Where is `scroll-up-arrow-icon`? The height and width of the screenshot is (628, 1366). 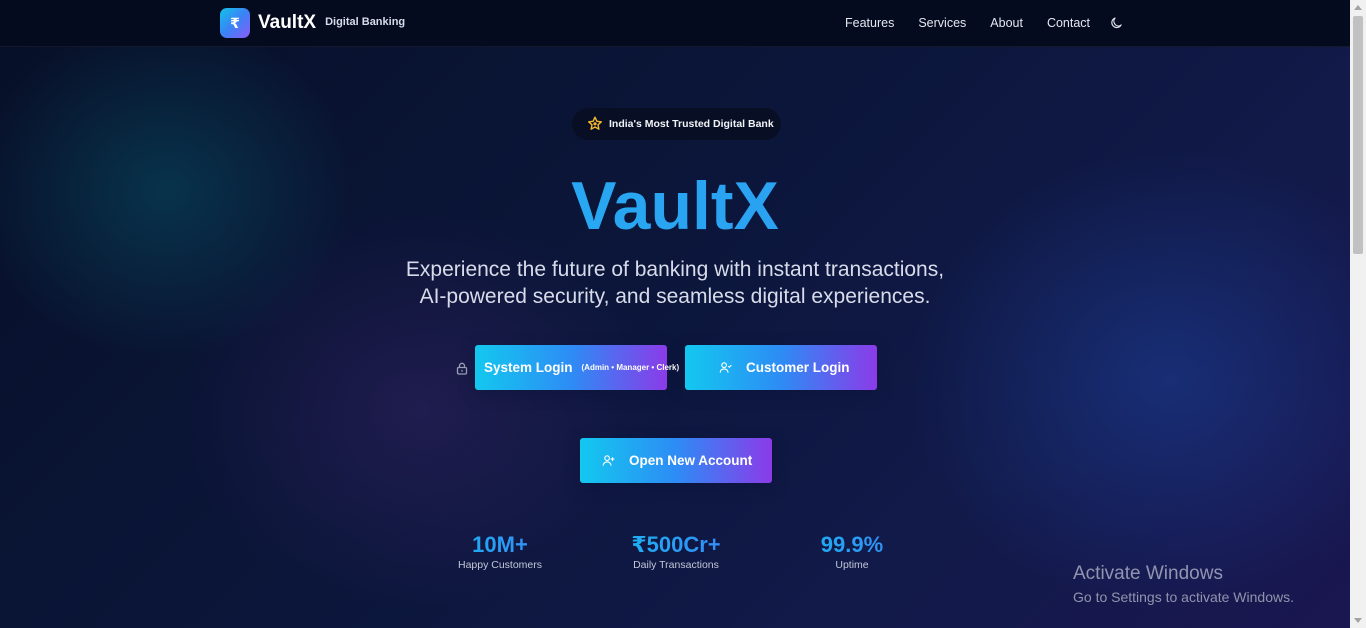
scroll-up-arrow-icon is located at coordinates (1358, 7).